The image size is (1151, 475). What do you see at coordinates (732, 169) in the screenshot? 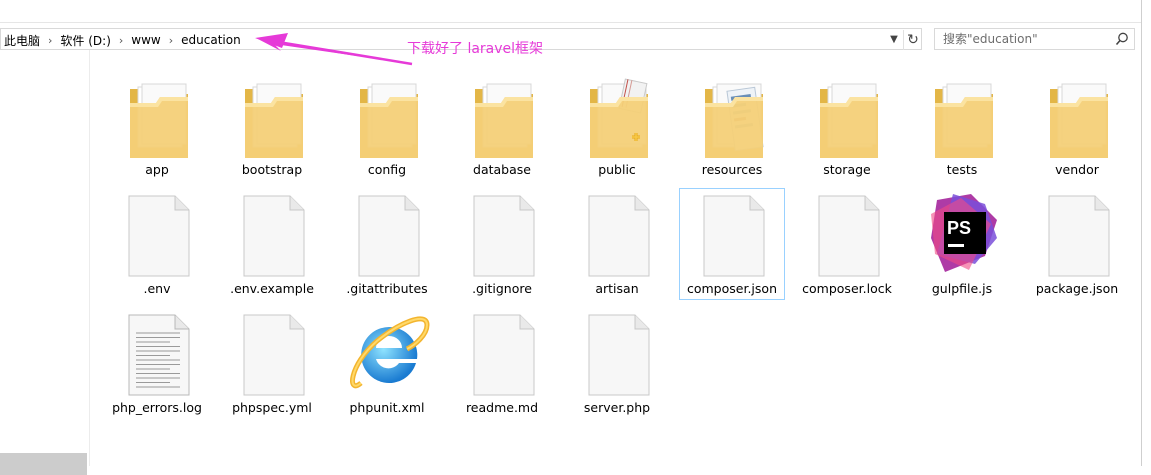
I see `item-label: resources` at bounding box center [732, 169].